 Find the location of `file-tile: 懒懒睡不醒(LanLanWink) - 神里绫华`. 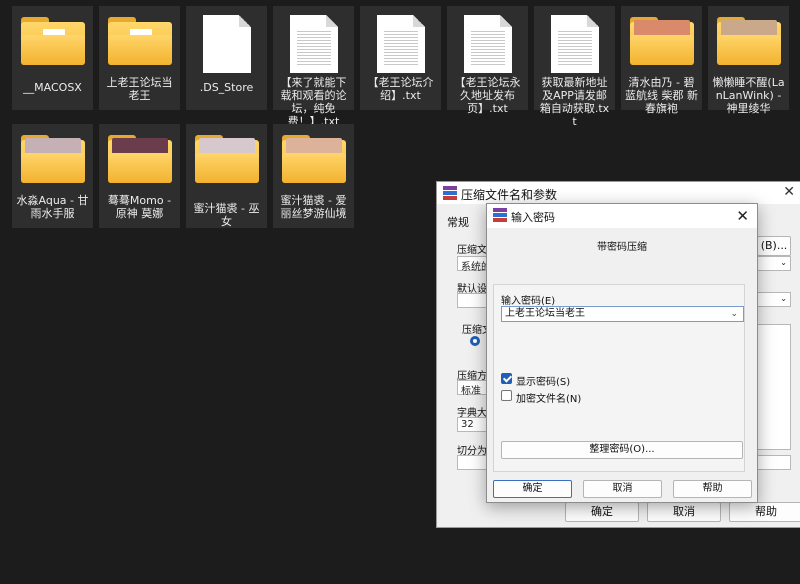

file-tile: 懒懒睡不醒(LanLanWink) - 神里绫华 is located at coordinates (748, 60).